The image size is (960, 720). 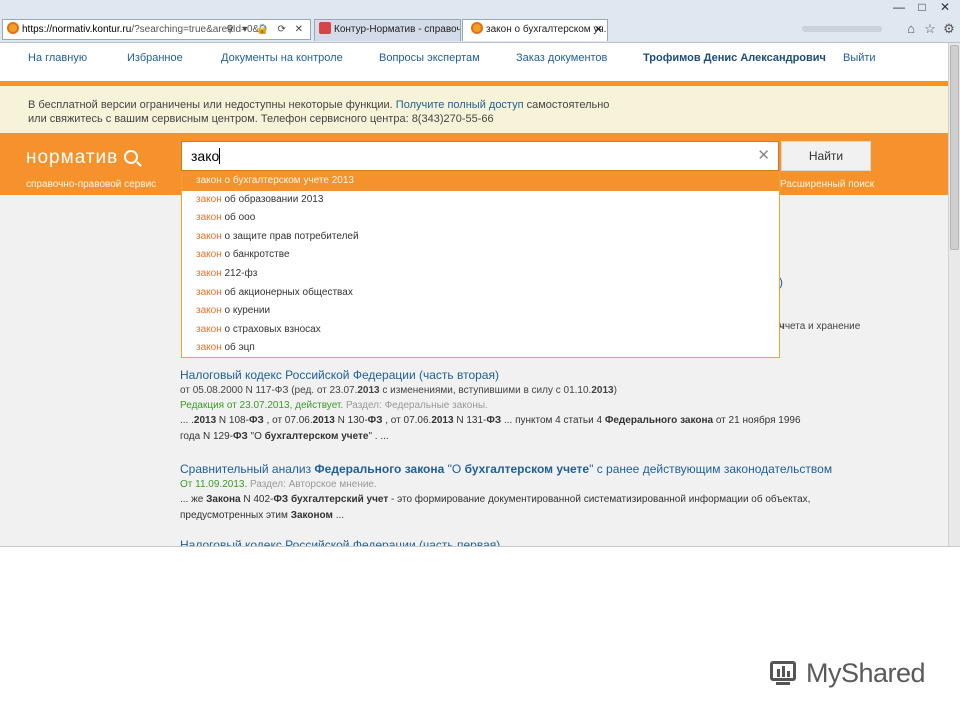 I want to click on presentation-chart-icon, so click(x=784, y=673).